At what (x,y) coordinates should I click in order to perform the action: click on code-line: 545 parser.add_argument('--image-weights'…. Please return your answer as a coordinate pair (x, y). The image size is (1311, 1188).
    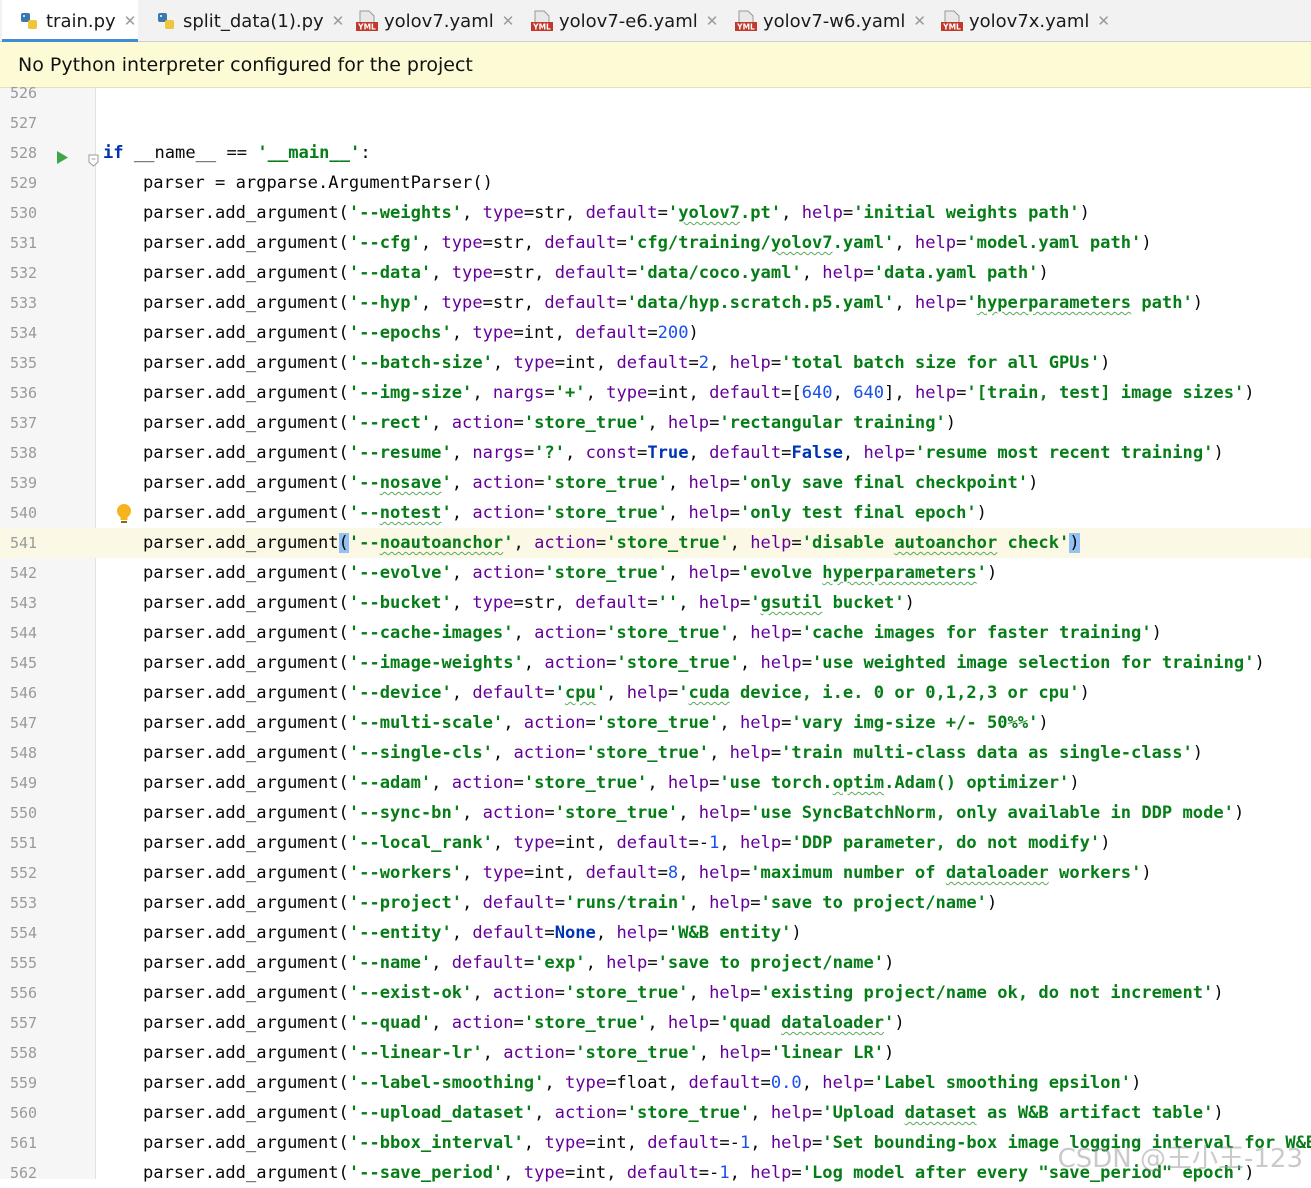
    Looking at the image, I should click on (655, 663).